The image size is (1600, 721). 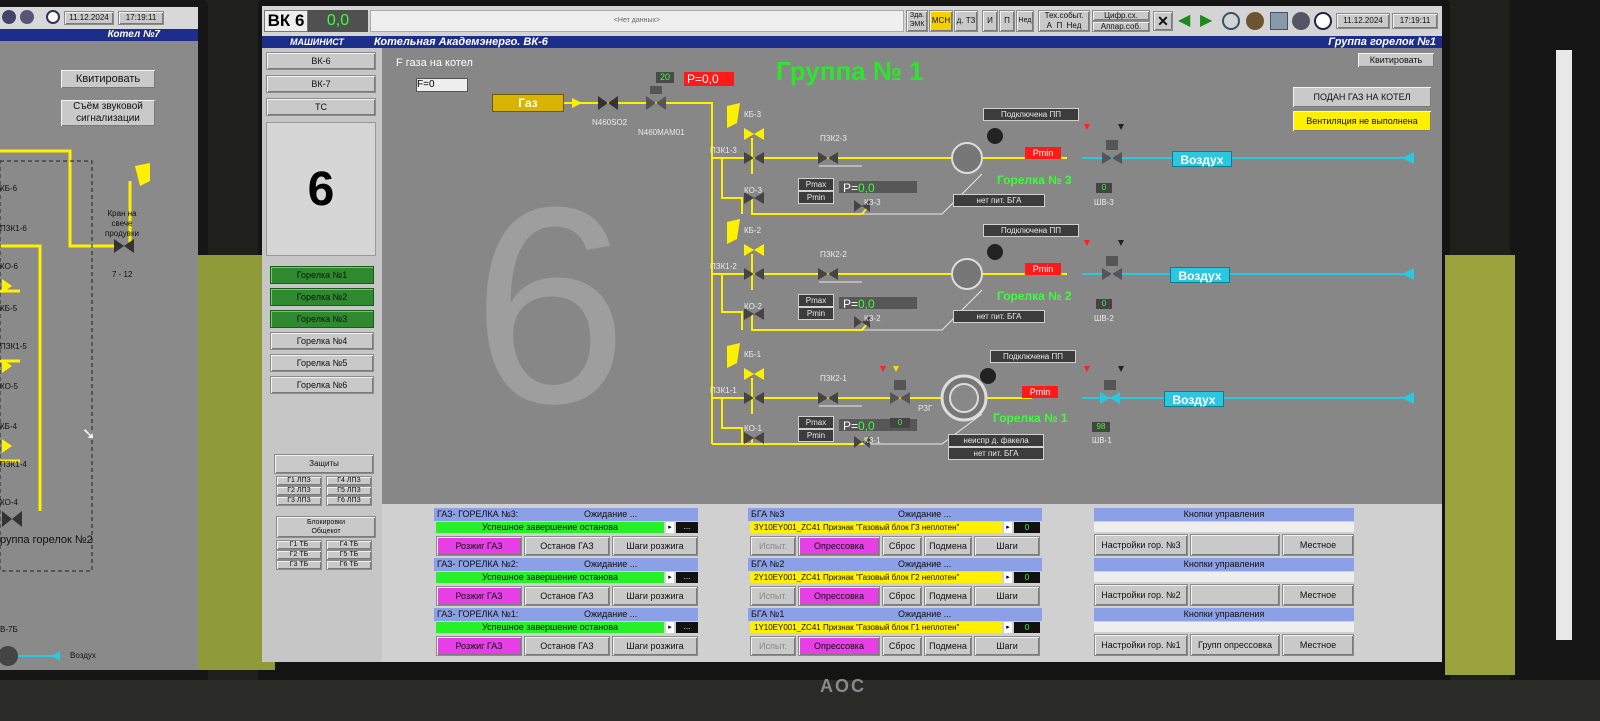 What do you see at coordinates (1224, 527) in the screenshot?
I see `control-panel-strip` at bounding box center [1224, 527].